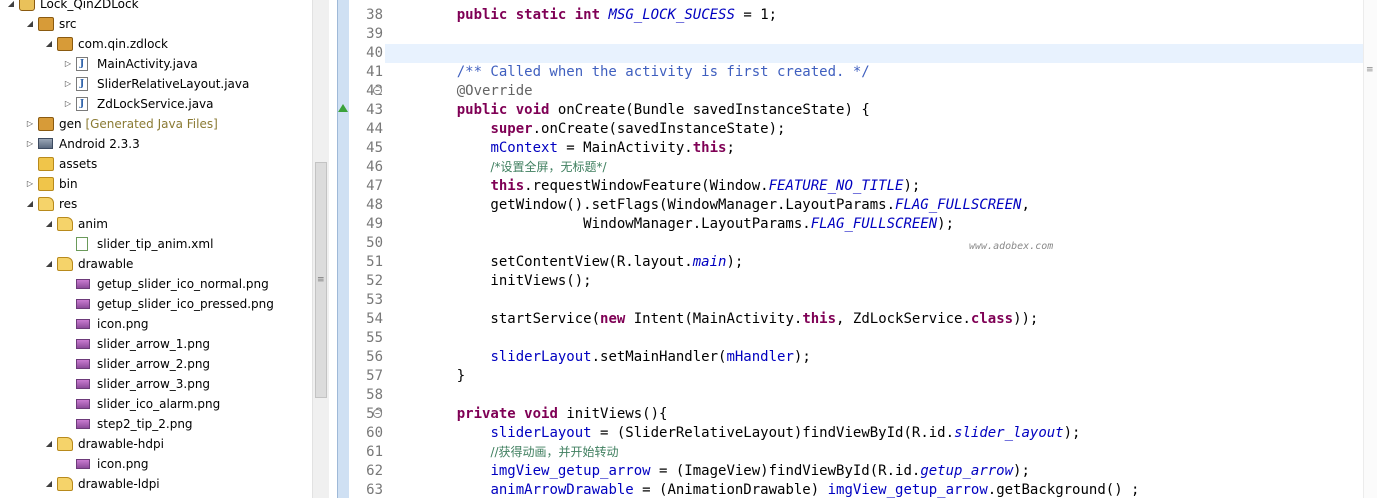 This screenshot has height=498, width=1377. Describe the element at coordinates (864, 262) in the screenshot. I see `code-line: 51 setContentView(R.layout.main);` at that location.